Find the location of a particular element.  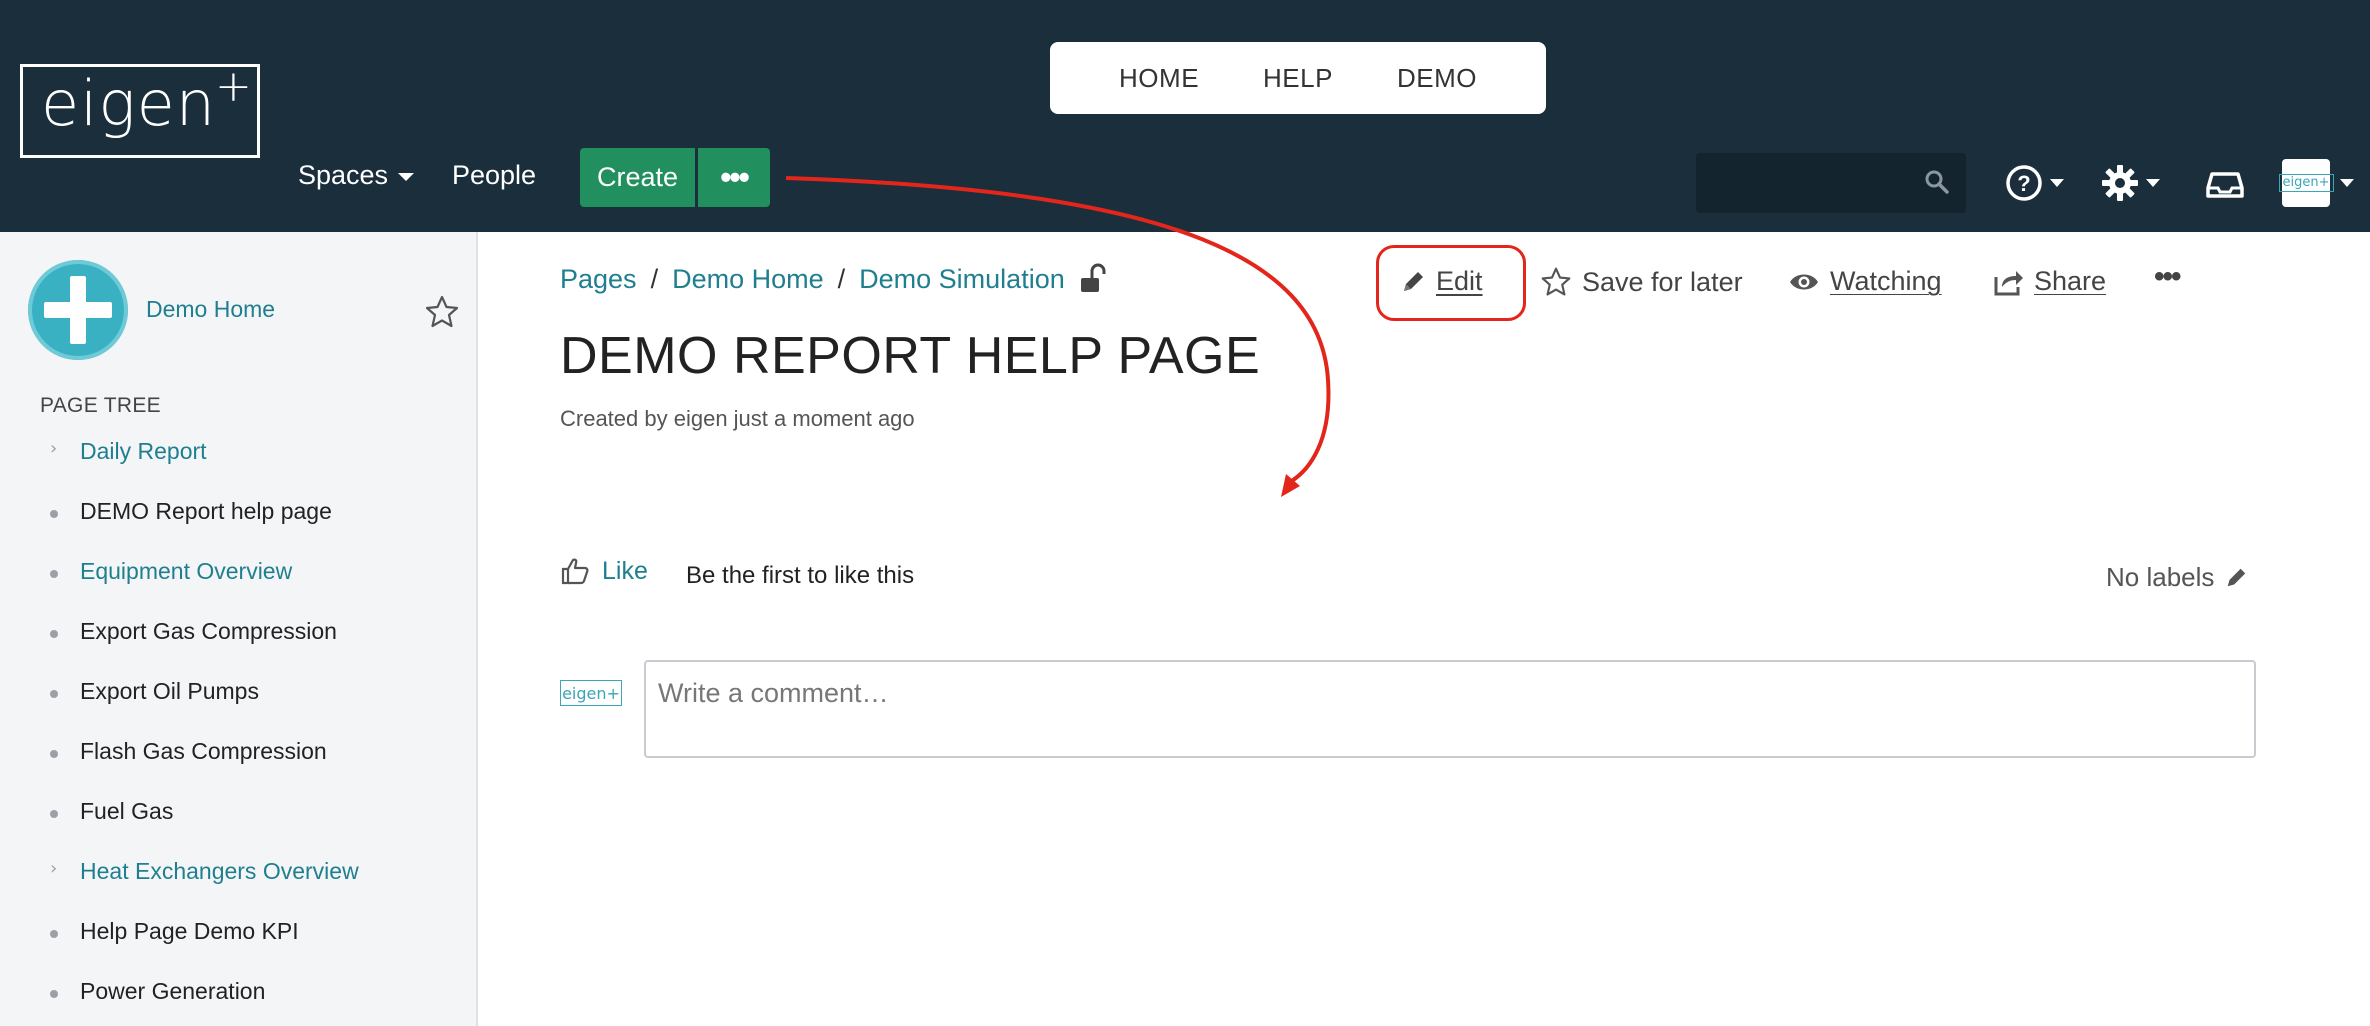

user-menu-caret is located at coordinates (2347, 185).